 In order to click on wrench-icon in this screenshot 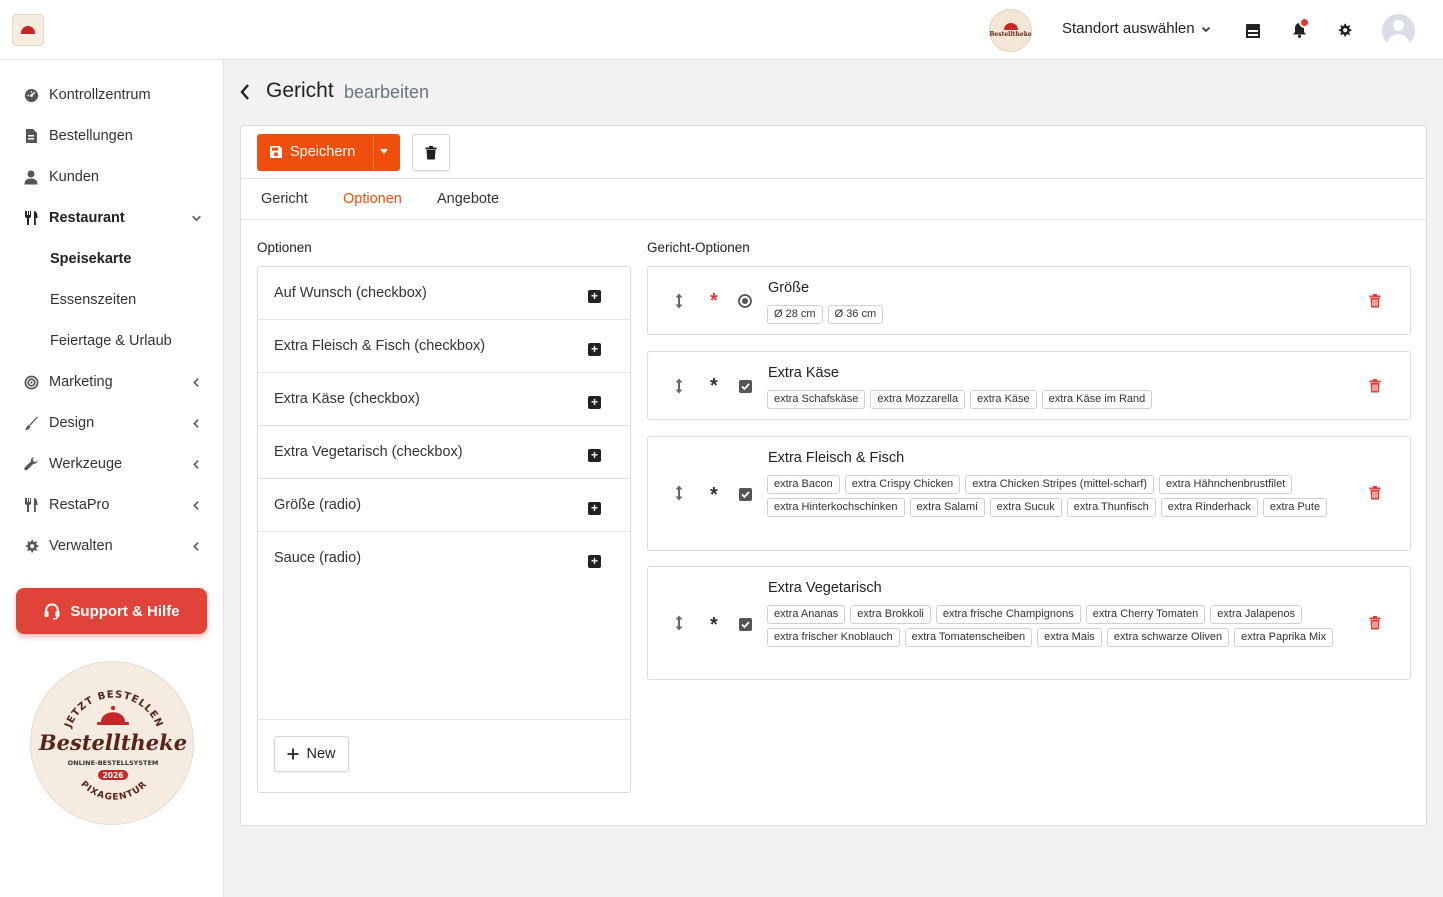, I will do `click(31, 464)`.